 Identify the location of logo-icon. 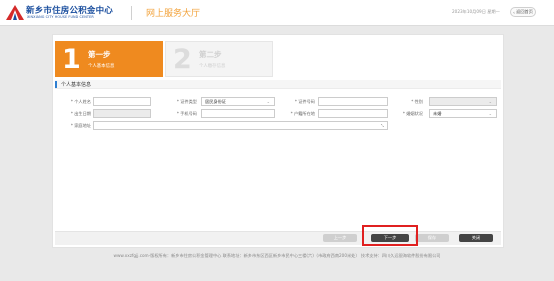
(15, 12).